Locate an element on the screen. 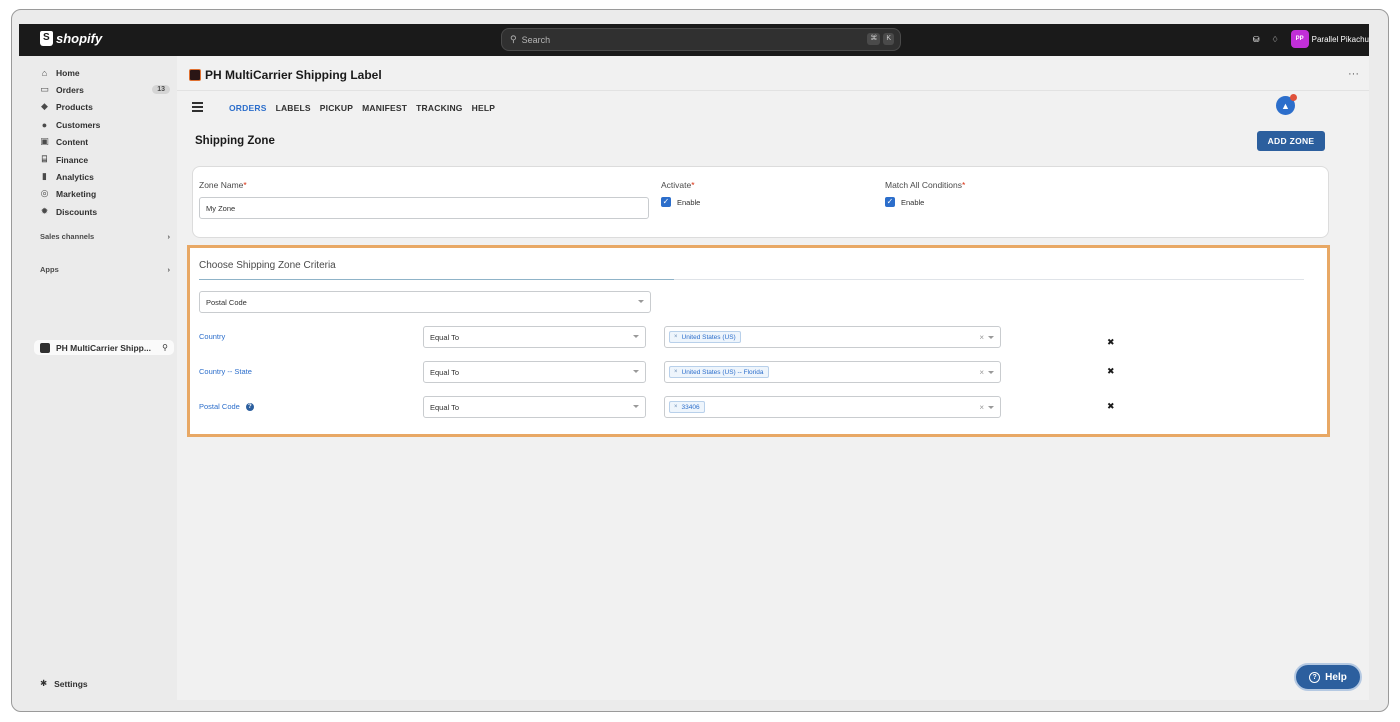 The width and height of the screenshot is (1400, 722). pin-icon: ⚲ is located at coordinates (165, 347).